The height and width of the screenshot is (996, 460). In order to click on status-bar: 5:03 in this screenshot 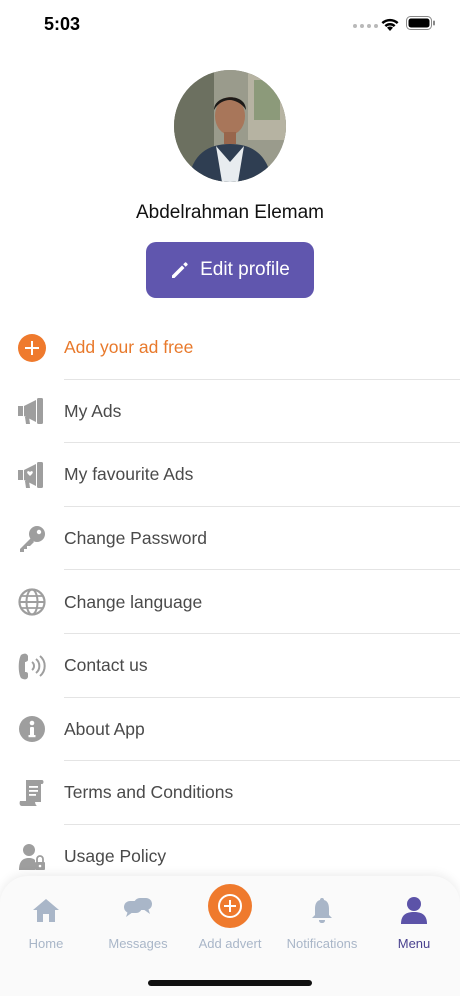, I will do `click(230, 24)`.